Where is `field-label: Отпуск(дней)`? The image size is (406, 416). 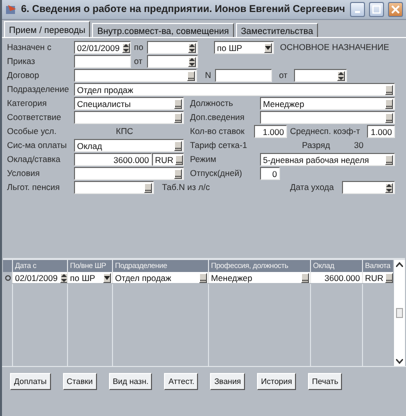
field-label: Отпуск(дней) is located at coordinates (217, 173).